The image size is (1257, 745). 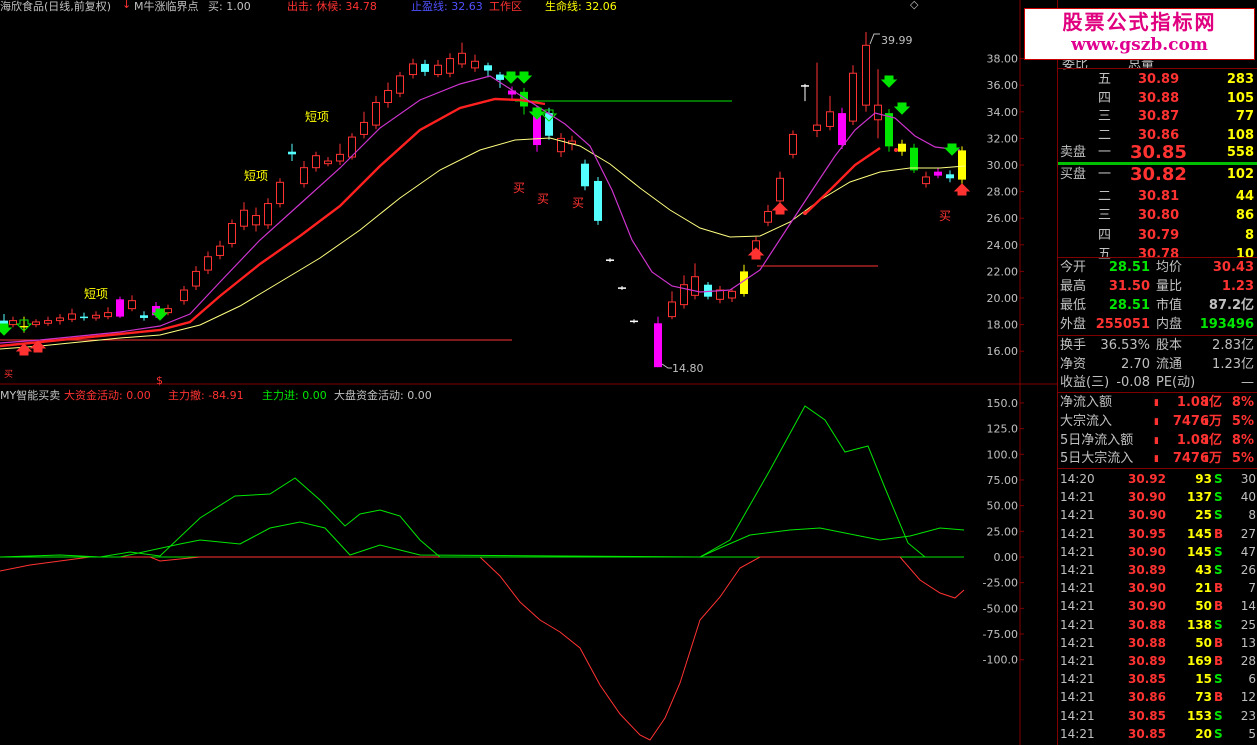 I want to click on tick-count: 5, so click(x=1252, y=733).